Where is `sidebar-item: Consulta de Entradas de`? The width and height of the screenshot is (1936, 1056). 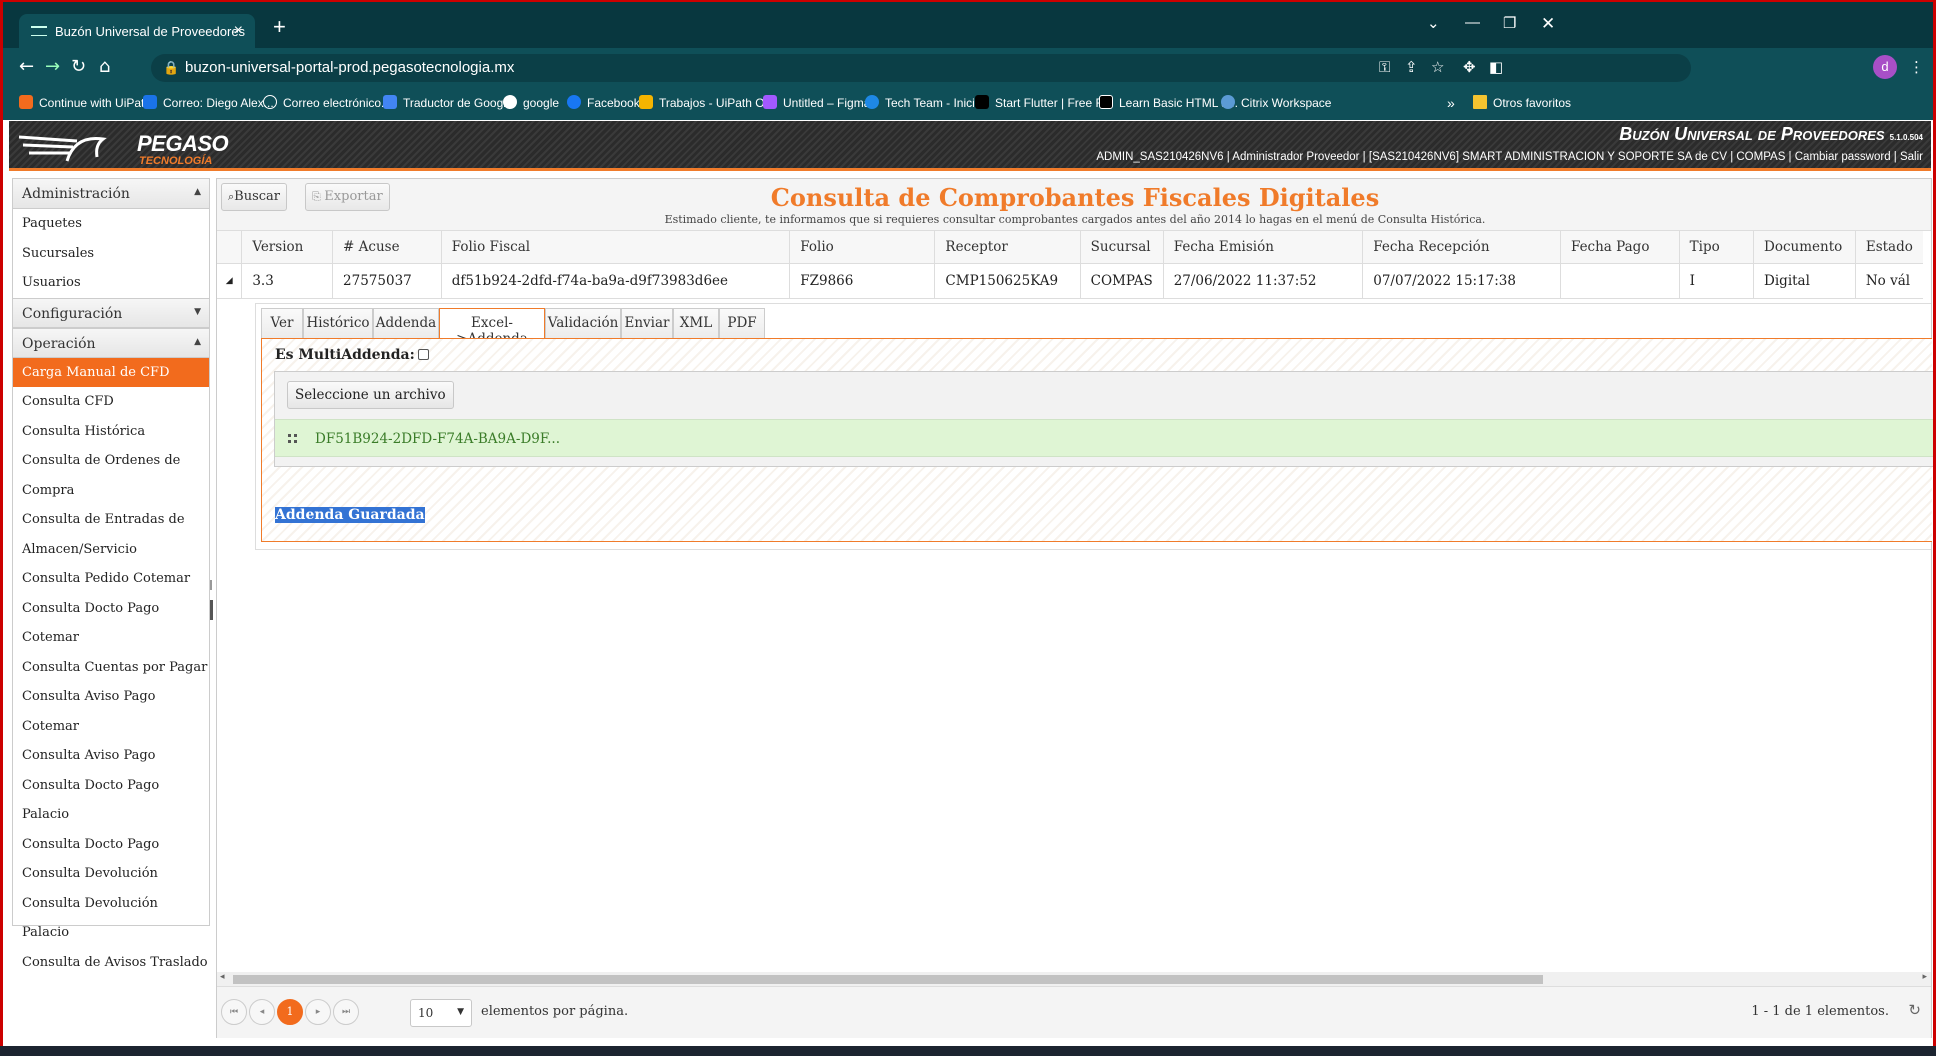 sidebar-item: Consulta de Entradas de is located at coordinates (111, 520).